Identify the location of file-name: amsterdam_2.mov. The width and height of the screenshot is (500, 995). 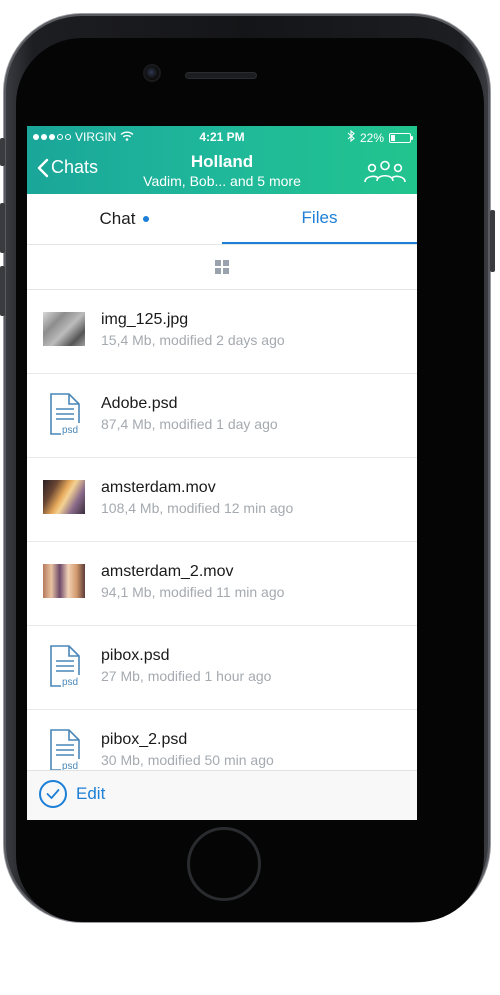
(167, 571).